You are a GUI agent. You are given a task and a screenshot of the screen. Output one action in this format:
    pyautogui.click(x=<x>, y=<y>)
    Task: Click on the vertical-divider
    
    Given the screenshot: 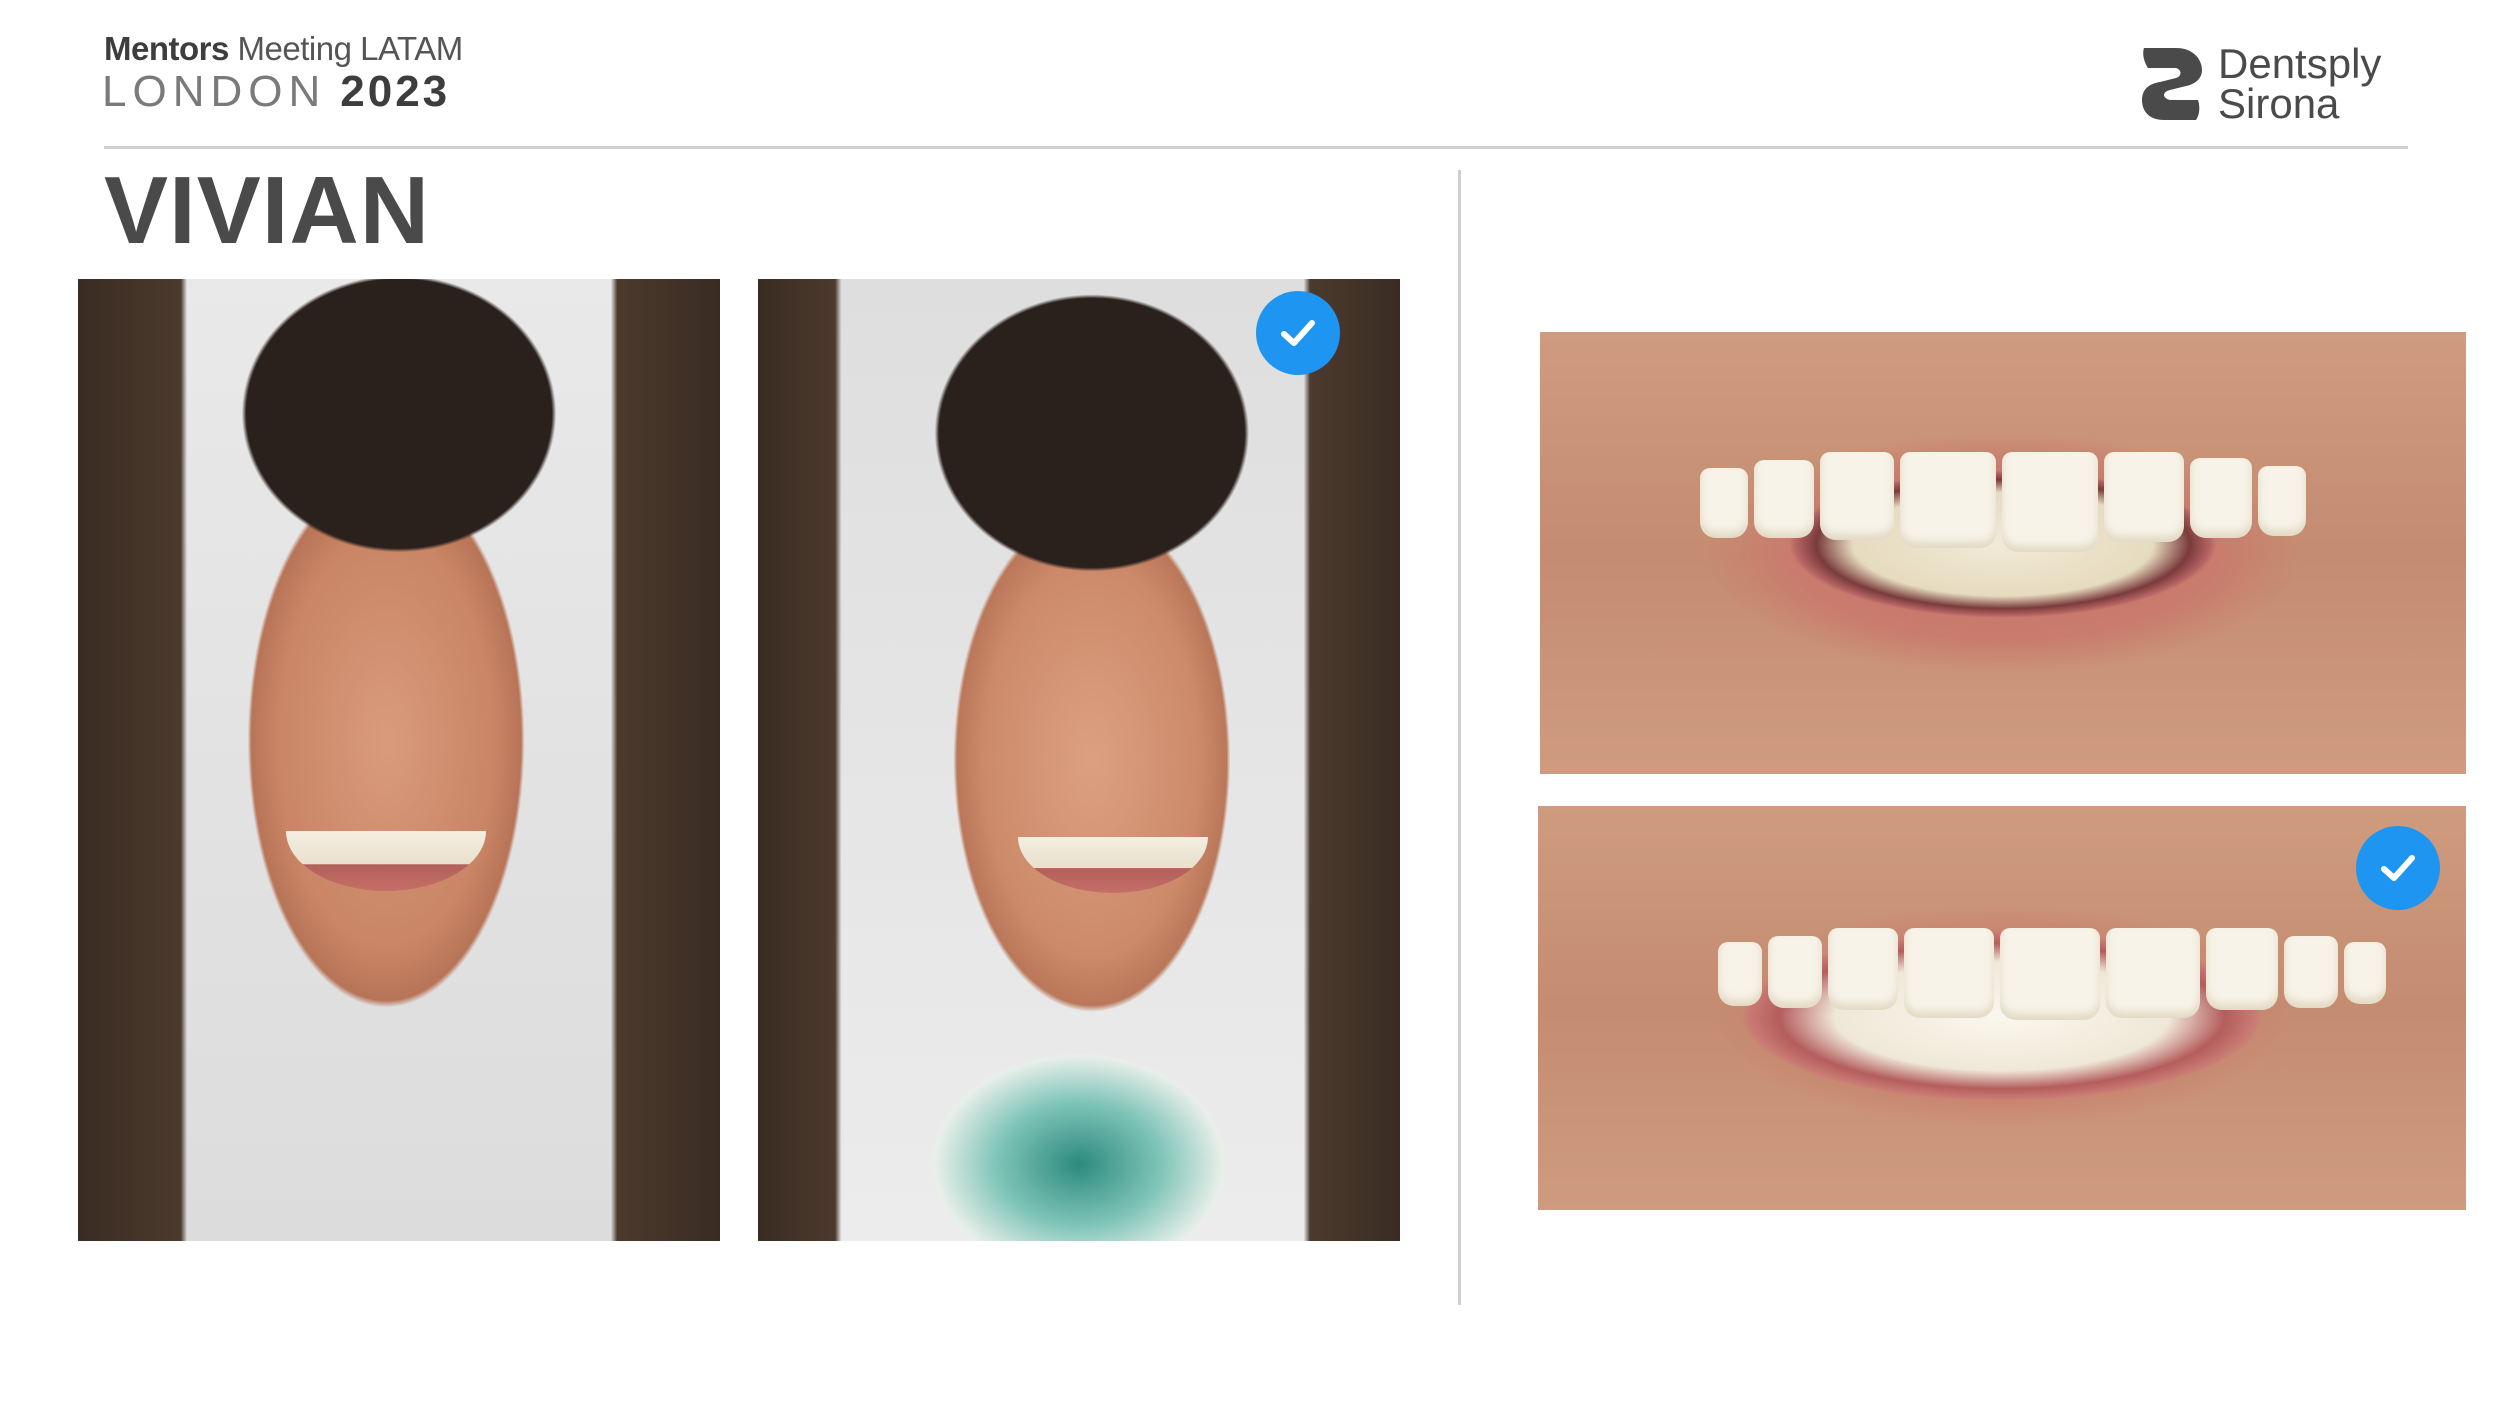 What is the action you would take?
    pyautogui.click(x=1459, y=737)
    